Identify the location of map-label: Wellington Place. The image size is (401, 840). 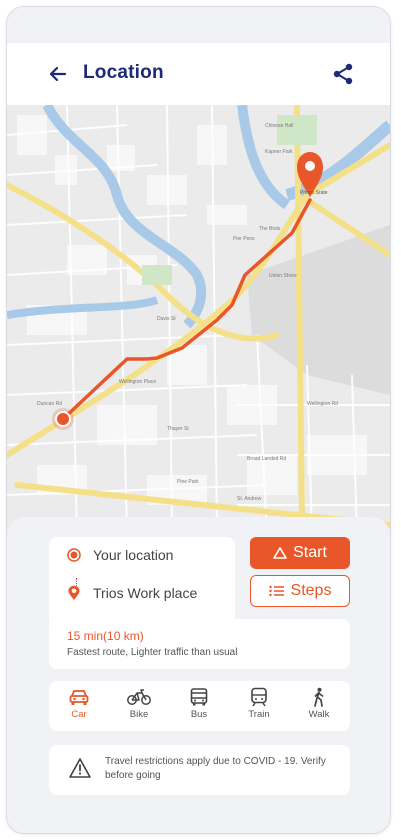
(137, 382).